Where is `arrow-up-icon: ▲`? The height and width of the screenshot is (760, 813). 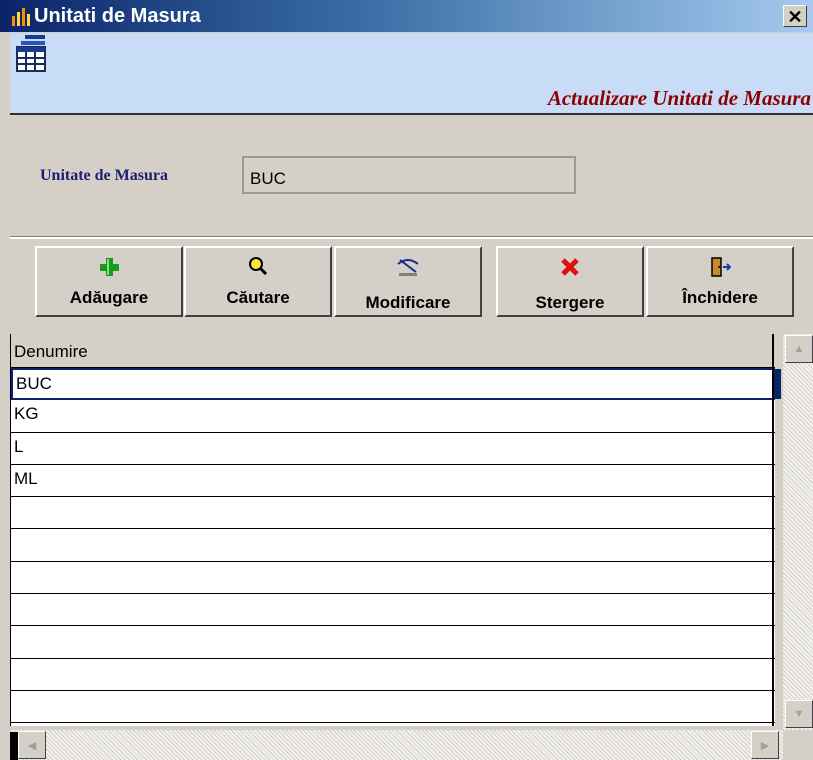 arrow-up-icon: ▲ is located at coordinates (799, 349).